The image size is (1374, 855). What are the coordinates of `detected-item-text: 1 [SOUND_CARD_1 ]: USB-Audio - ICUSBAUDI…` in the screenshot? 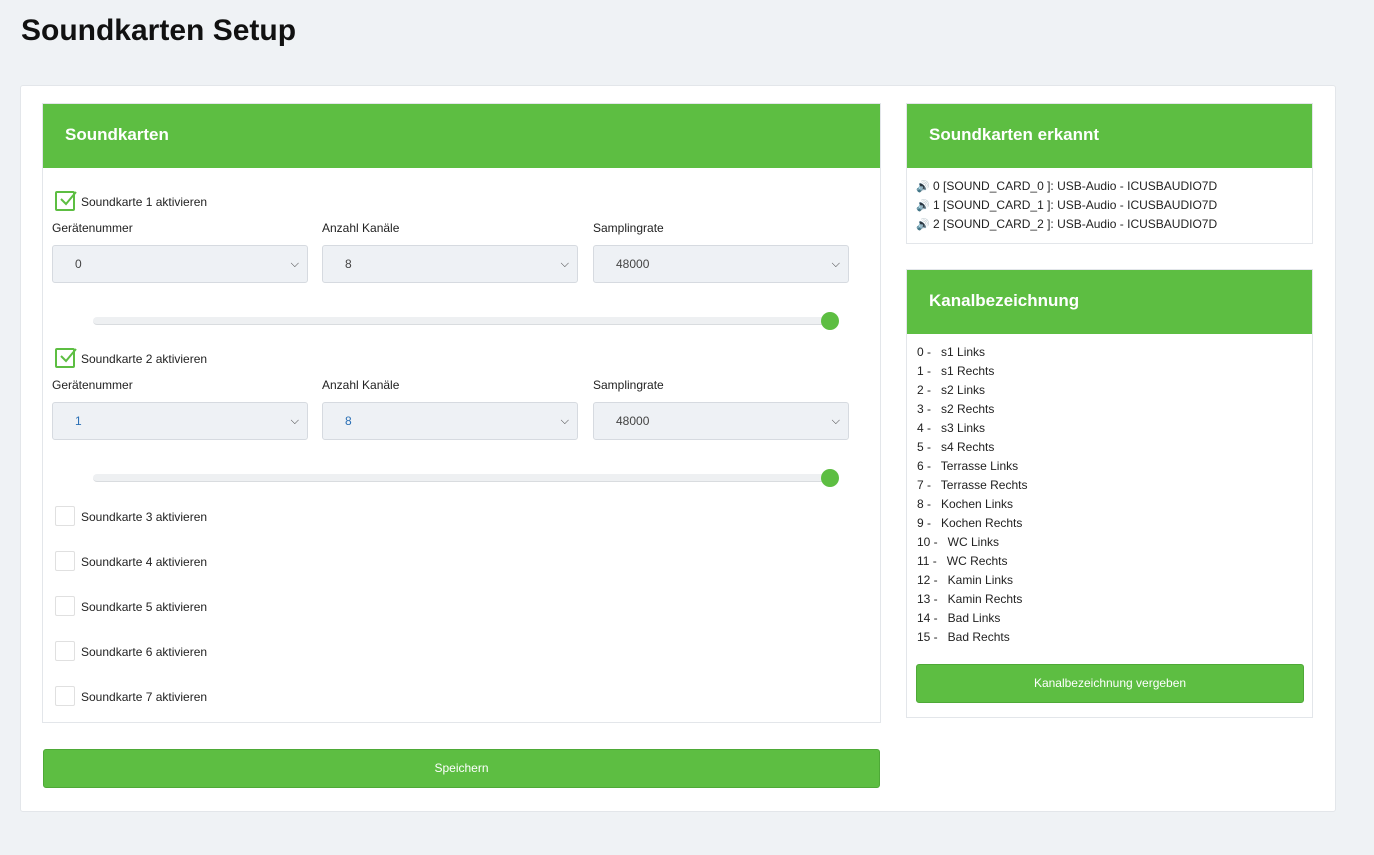 It's located at (1075, 205).